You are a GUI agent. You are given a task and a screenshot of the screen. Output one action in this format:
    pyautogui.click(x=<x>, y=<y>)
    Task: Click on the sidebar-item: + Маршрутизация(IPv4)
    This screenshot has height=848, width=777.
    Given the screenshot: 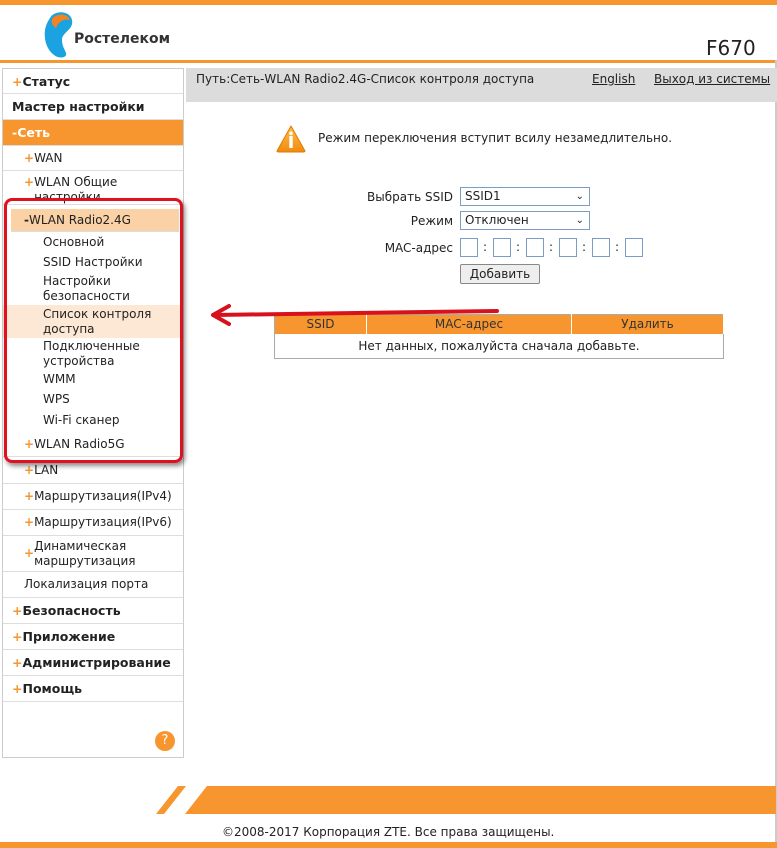 What is the action you would take?
    pyautogui.click(x=93, y=497)
    